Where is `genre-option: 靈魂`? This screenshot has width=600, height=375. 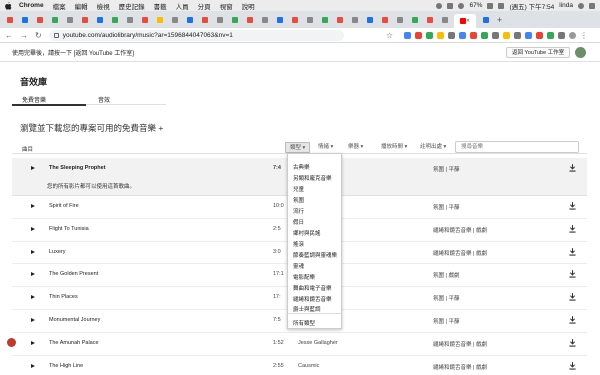
genre-option: 靈魂 is located at coordinates (298, 266).